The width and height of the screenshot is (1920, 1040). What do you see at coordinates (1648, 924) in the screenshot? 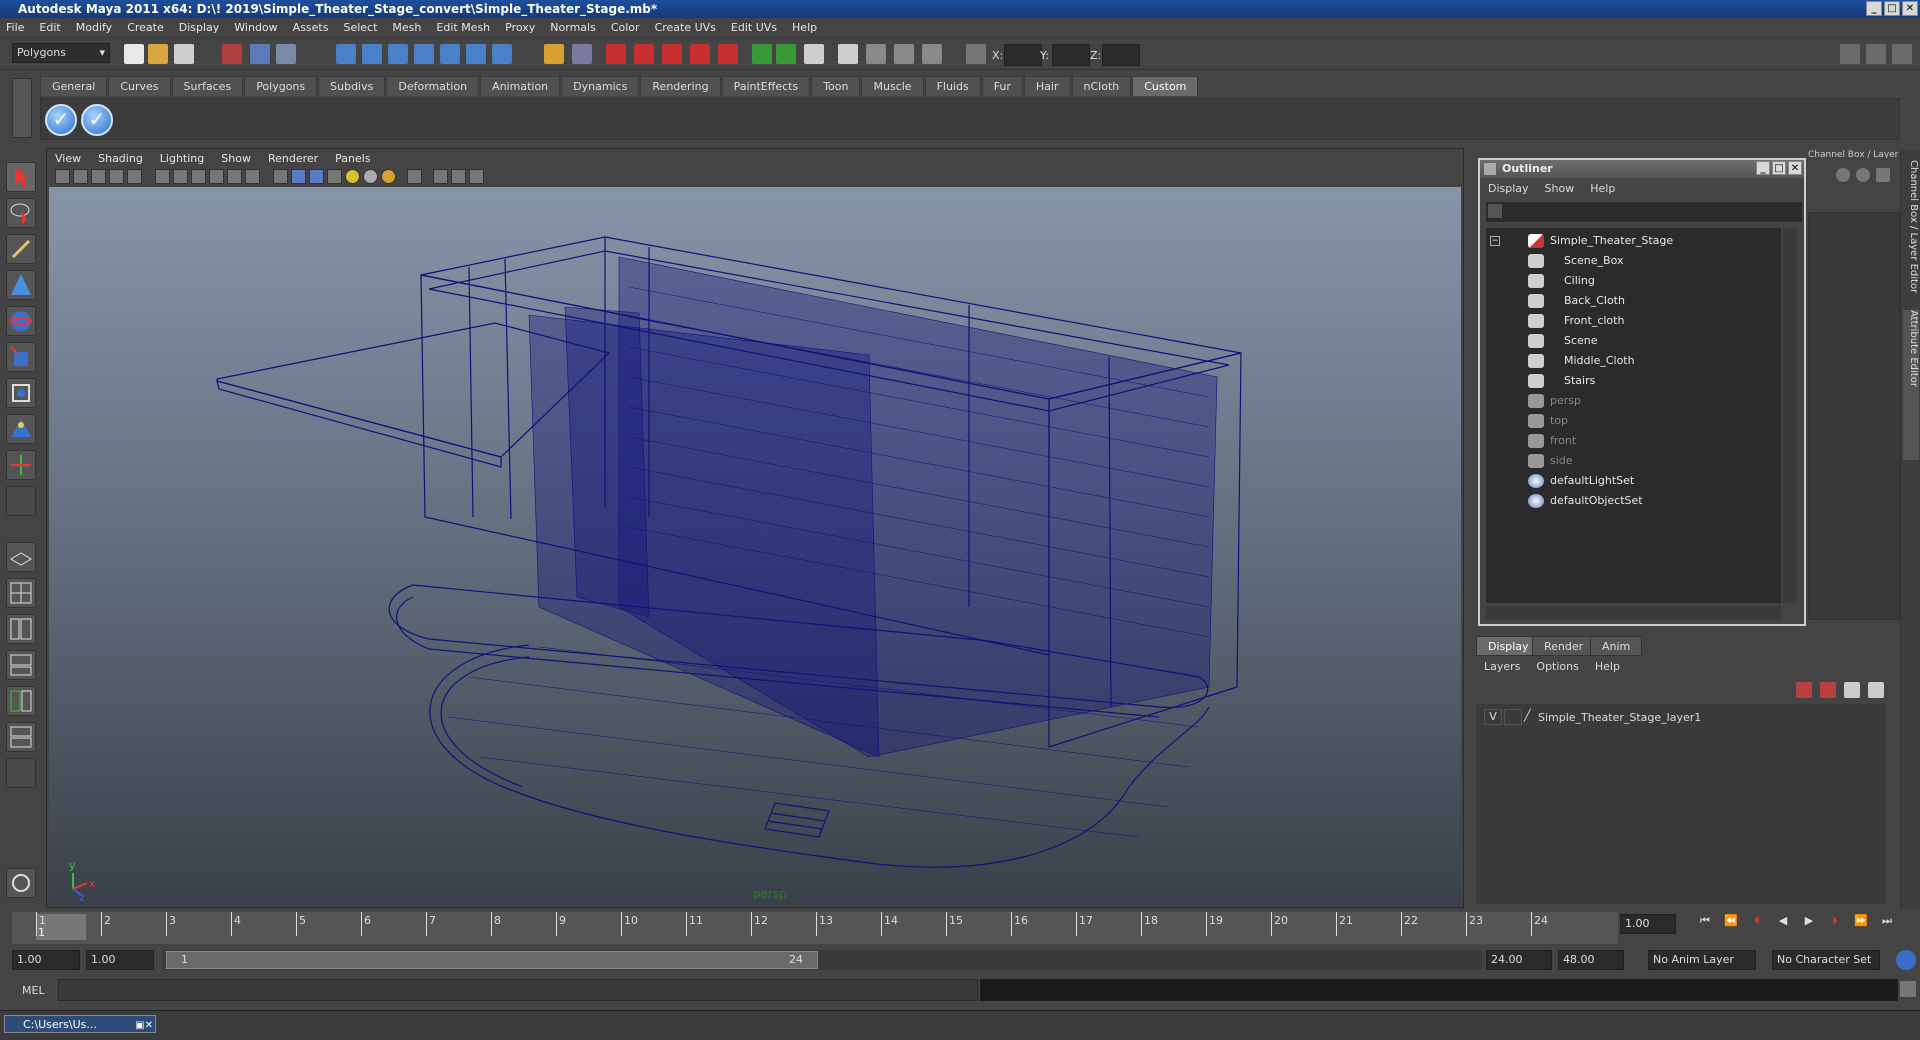
I see `current-frame-field: 1.00` at bounding box center [1648, 924].